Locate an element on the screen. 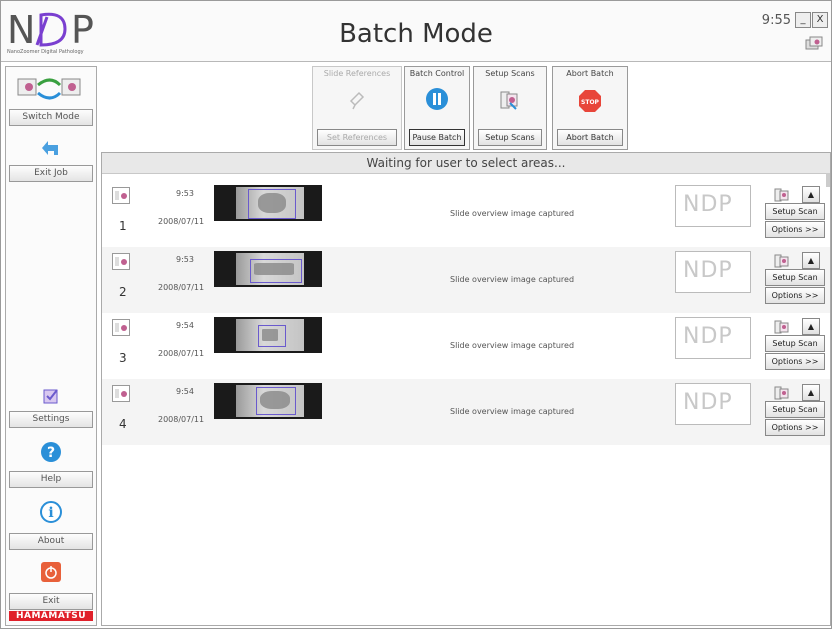 The width and height of the screenshot is (832, 629). setup-scans-icon is located at coordinates (510, 103).